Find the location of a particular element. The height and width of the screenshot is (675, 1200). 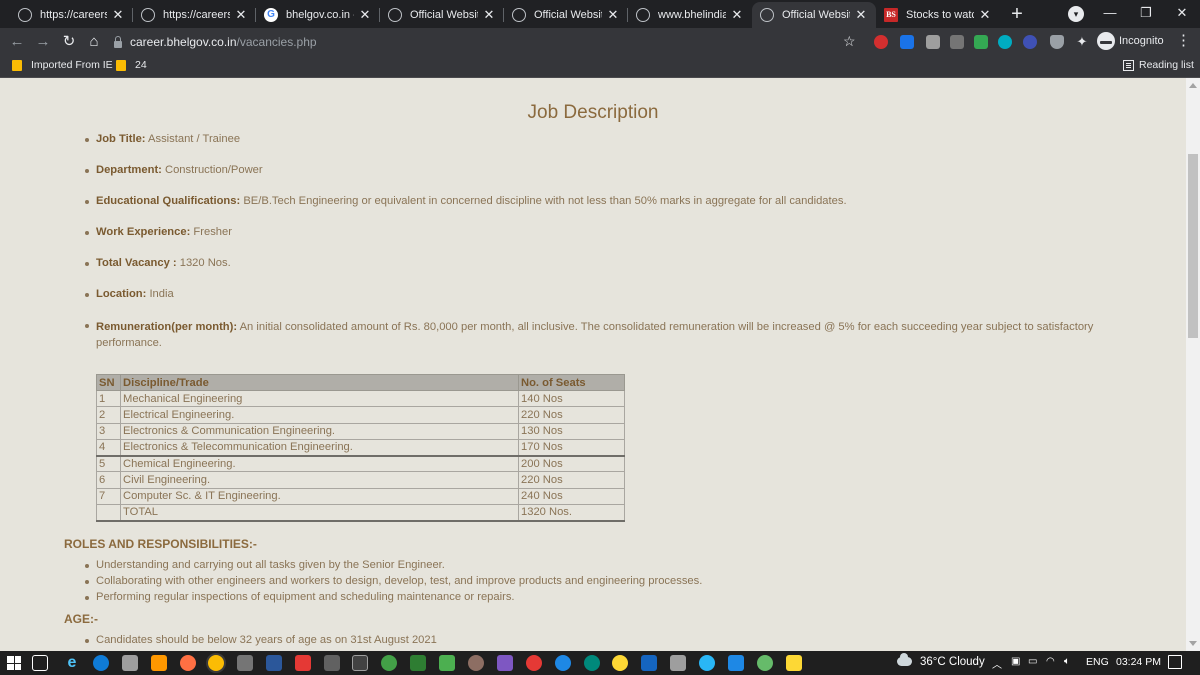

reload-icon: ↻ is located at coordinates (69, 42).